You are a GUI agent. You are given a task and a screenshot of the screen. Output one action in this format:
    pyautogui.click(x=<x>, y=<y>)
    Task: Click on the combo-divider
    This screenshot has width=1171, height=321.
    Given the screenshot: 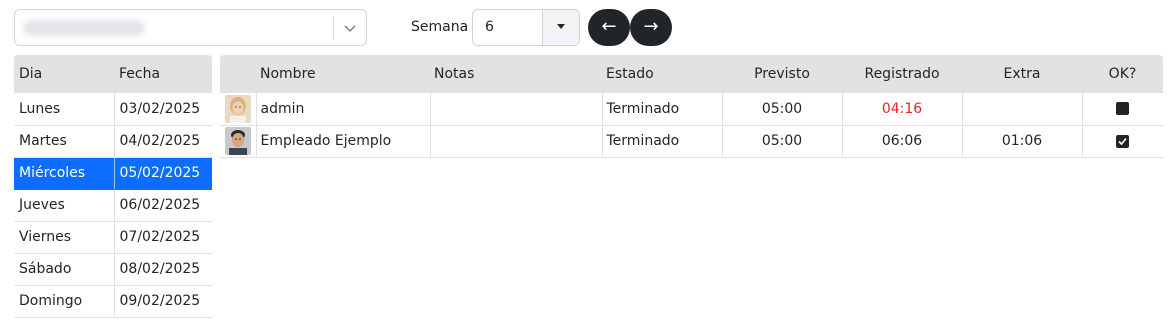 What is the action you would take?
    pyautogui.click(x=333, y=28)
    